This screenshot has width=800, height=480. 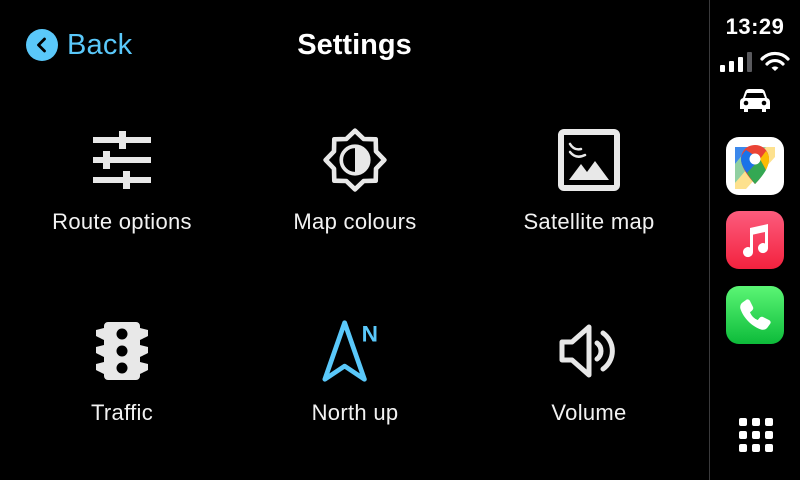 What do you see at coordinates (122, 207) in the screenshot?
I see `route-options-tile: Route options` at bounding box center [122, 207].